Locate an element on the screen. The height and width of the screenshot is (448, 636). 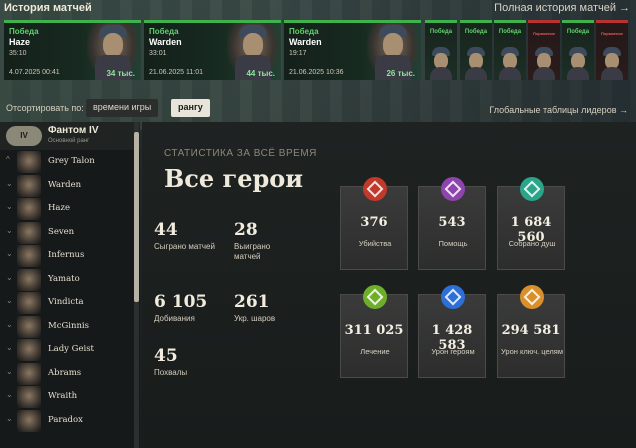
hero-list-item: ⌄ Wraith is located at coordinates (67, 397).